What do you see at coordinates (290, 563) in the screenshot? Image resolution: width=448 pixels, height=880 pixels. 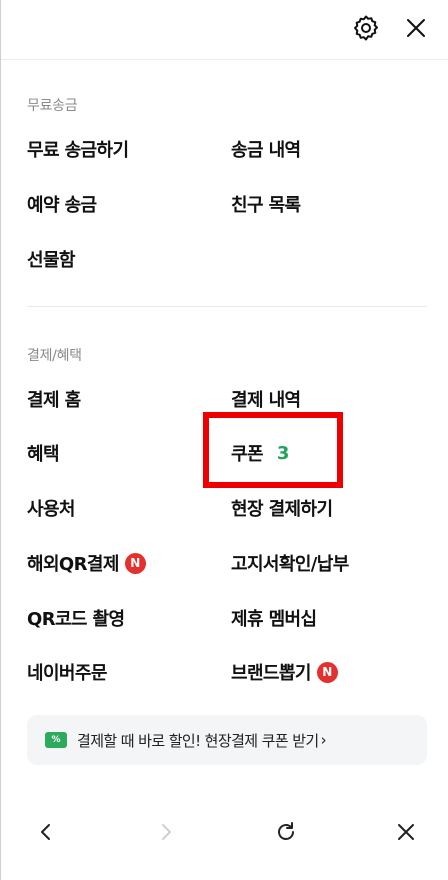 I see `menu-item-bill-check: 고지서확인/납부` at bounding box center [290, 563].